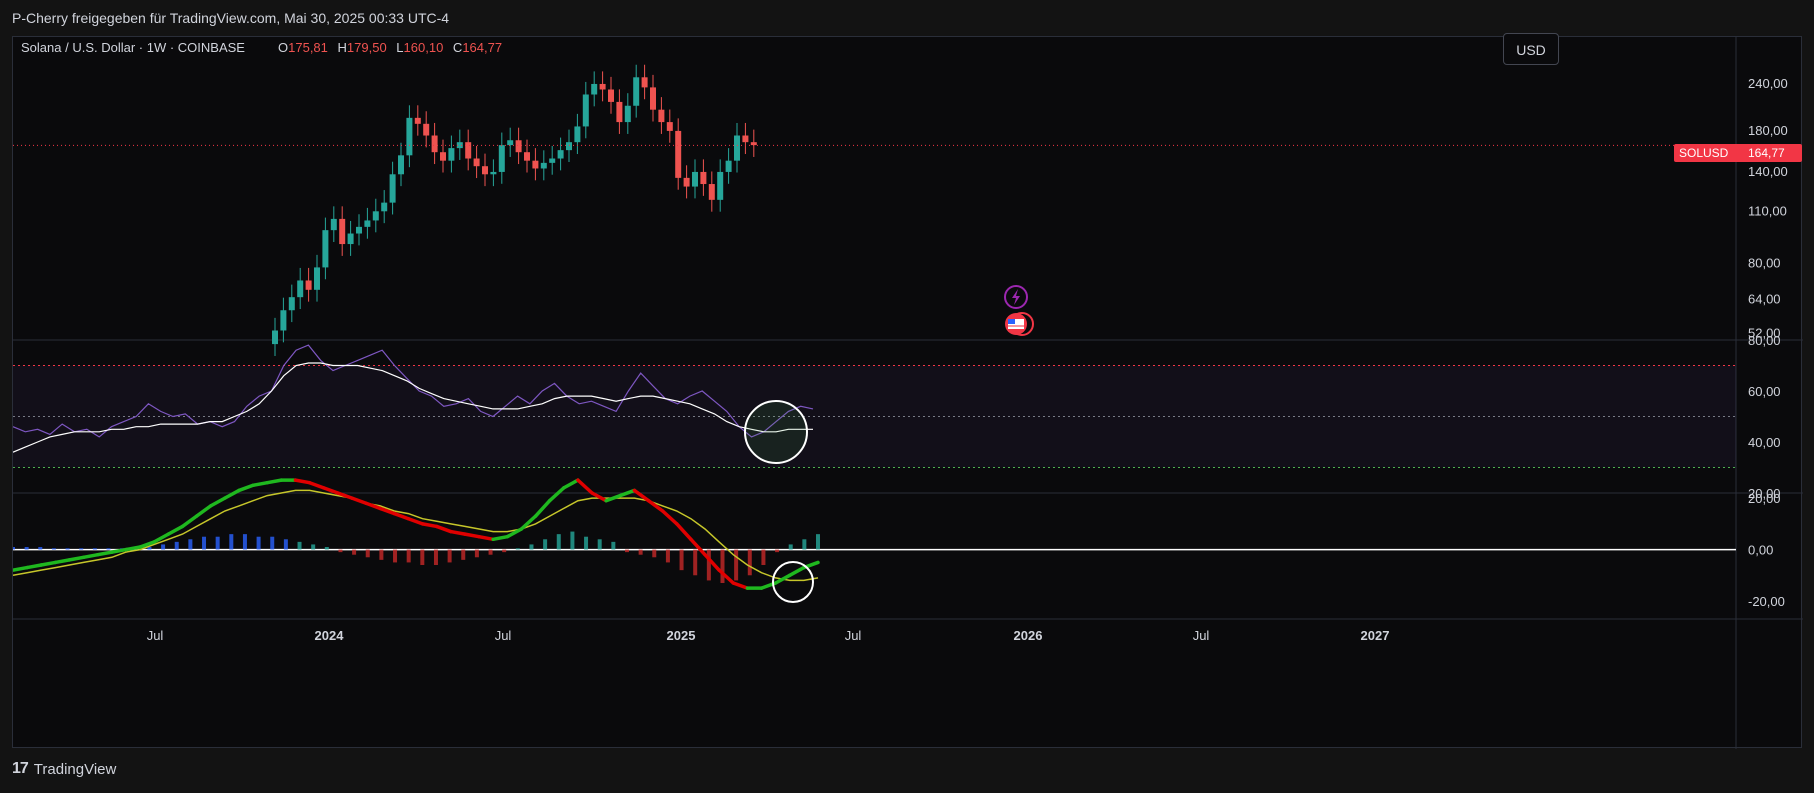 The height and width of the screenshot is (793, 1814). What do you see at coordinates (415, 535) in the screenshot?
I see `macd-signal-line` at bounding box center [415, 535].